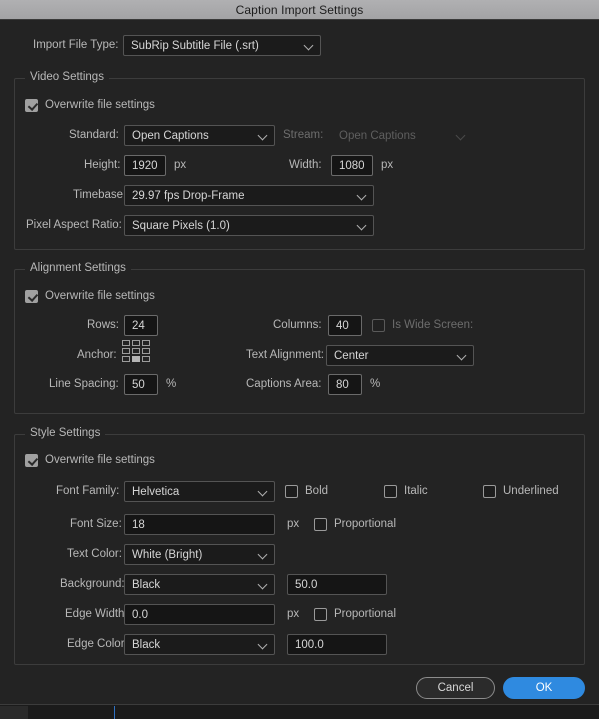 The width and height of the screenshot is (599, 719). What do you see at coordinates (303, 135) in the screenshot?
I see `stream-label: Stream:` at bounding box center [303, 135].